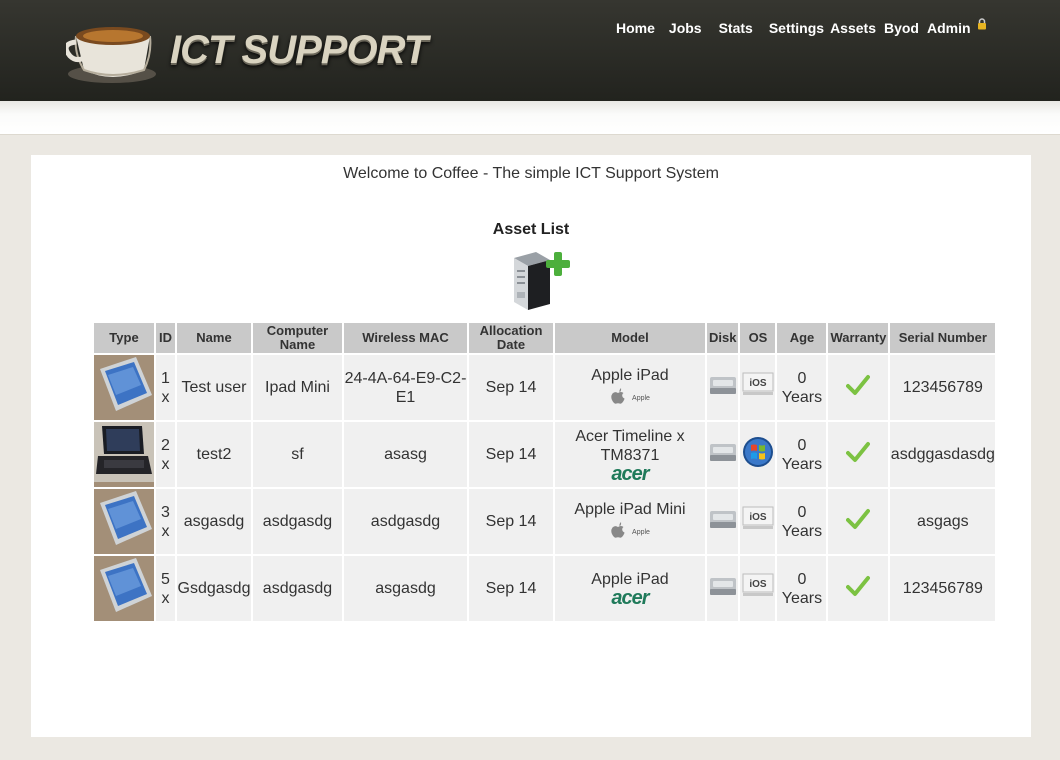 This screenshot has height=760, width=1060. I want to click on nav-byod: Byod, so click(901, 28).